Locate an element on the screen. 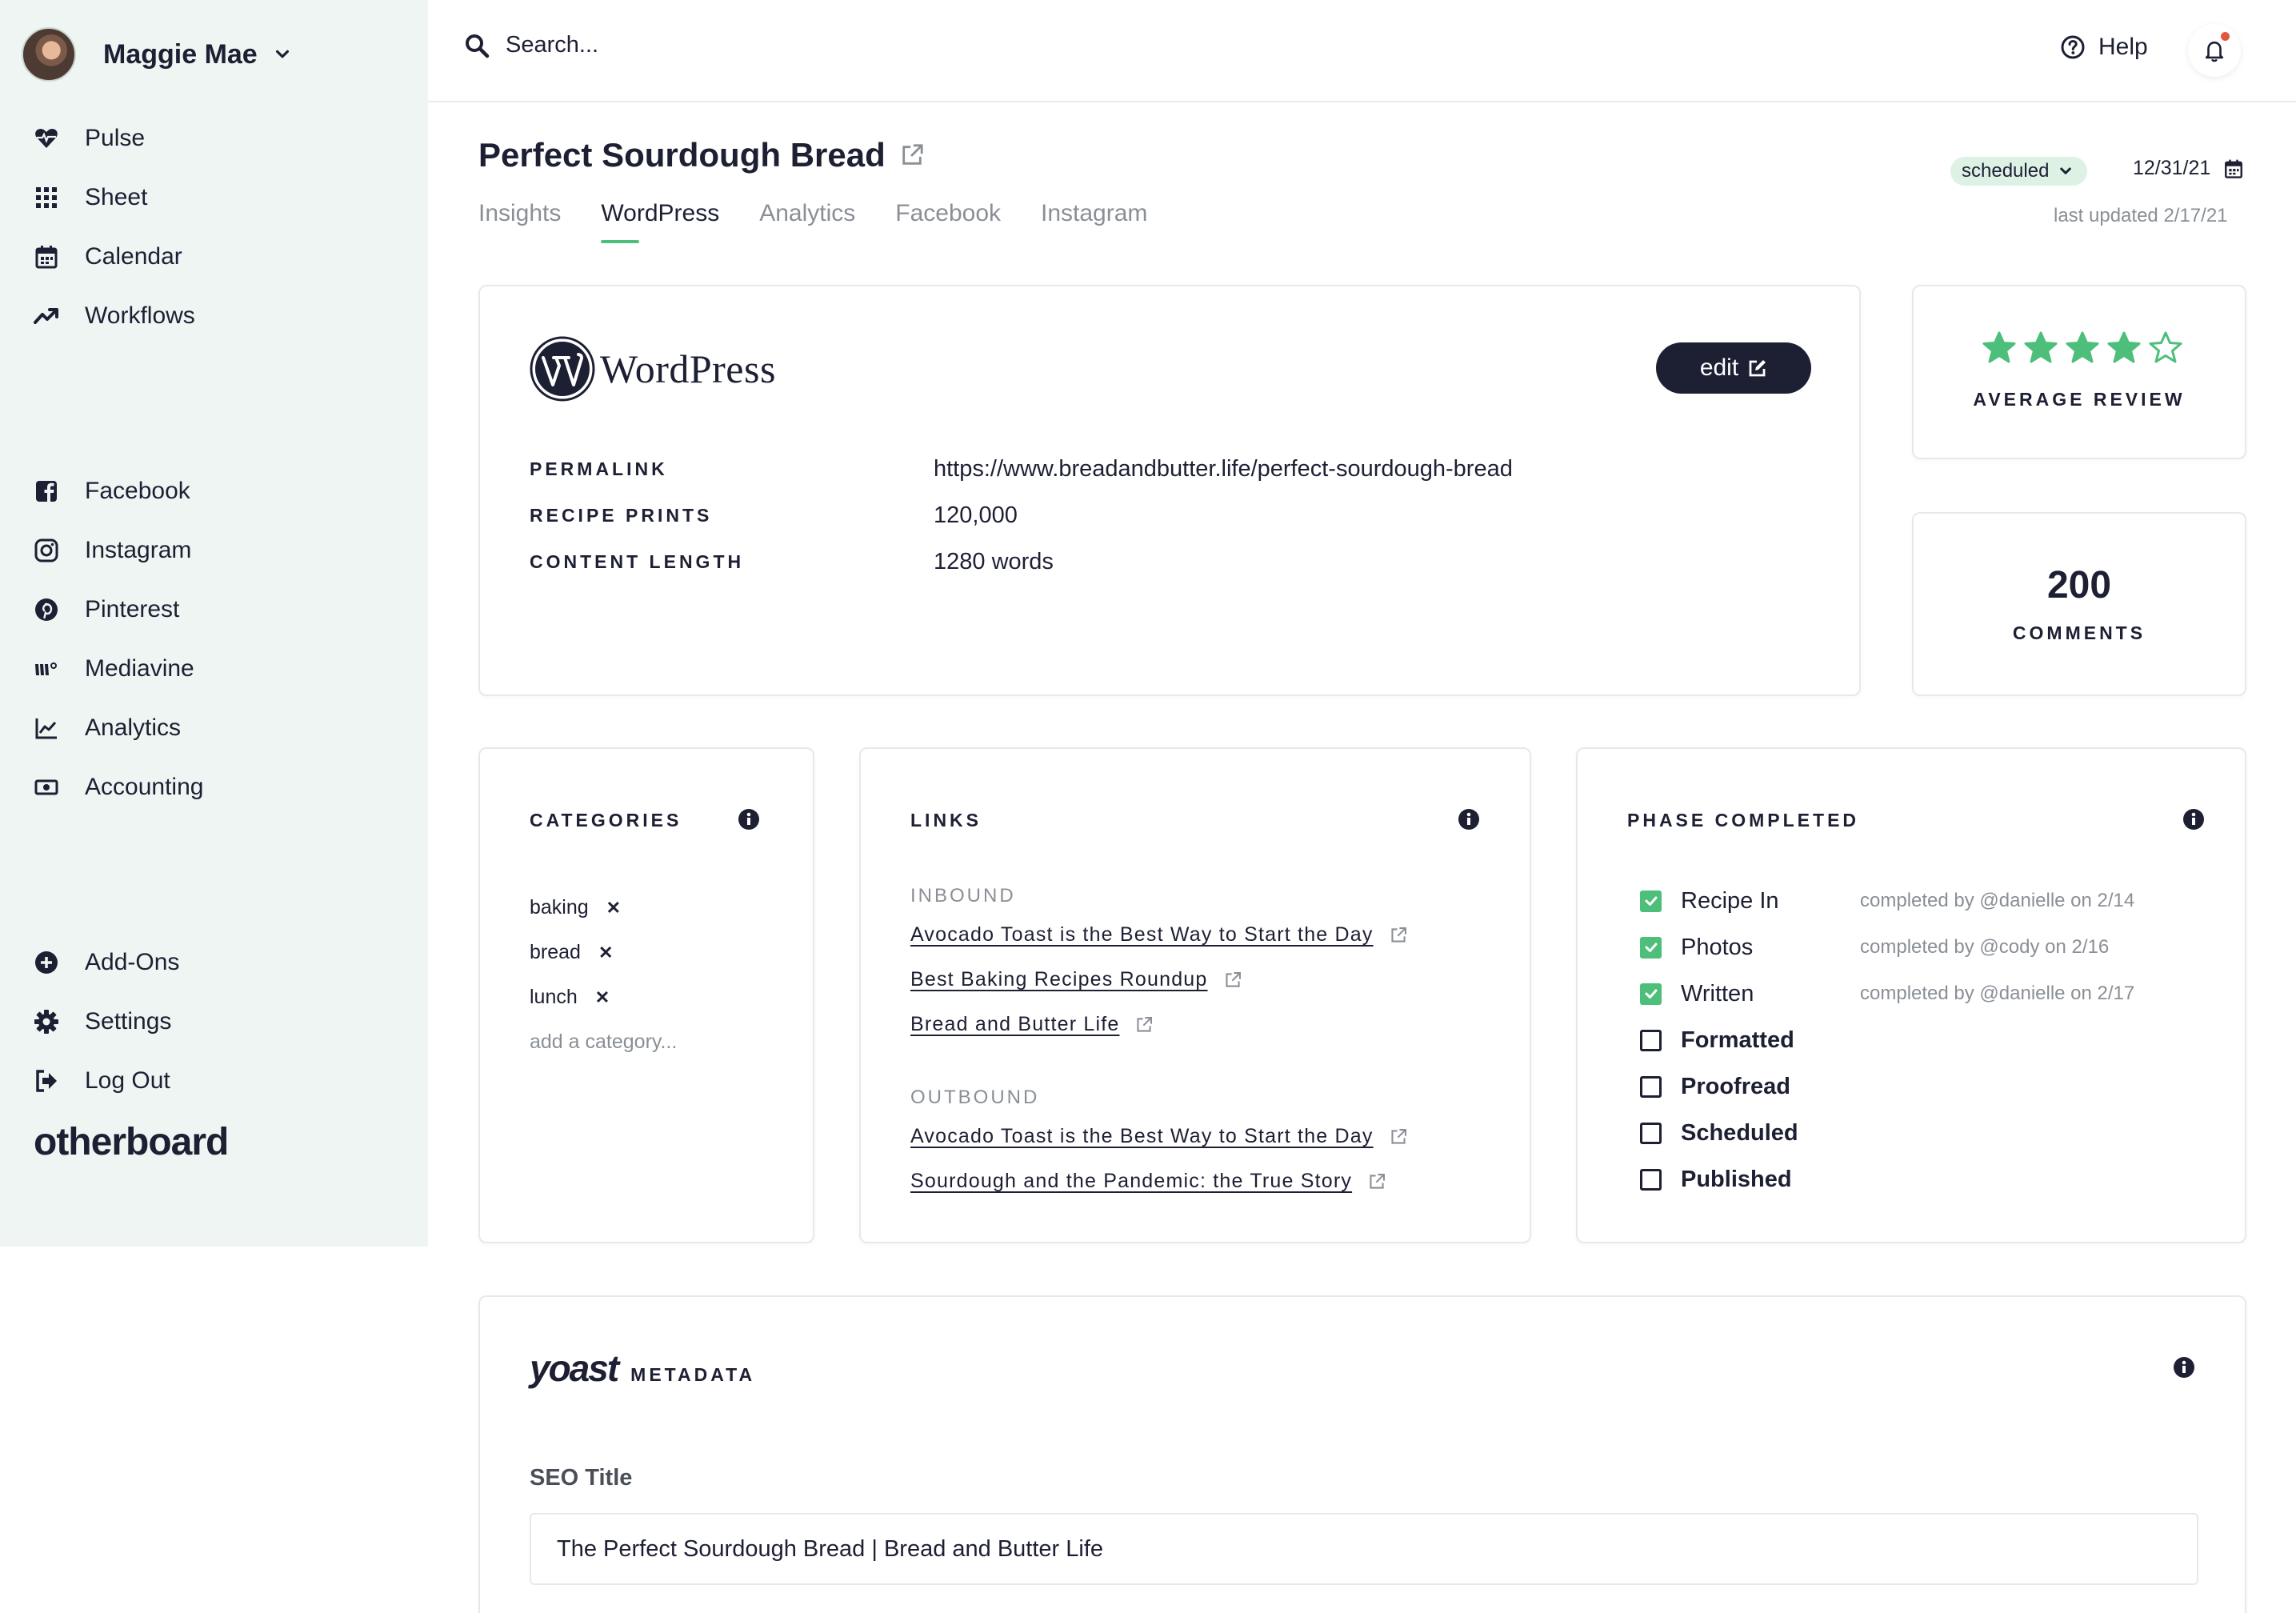 This screenshot has width=2296, height=1613. nav-item-facebook: Facebook is located at coordinates (116, 492).